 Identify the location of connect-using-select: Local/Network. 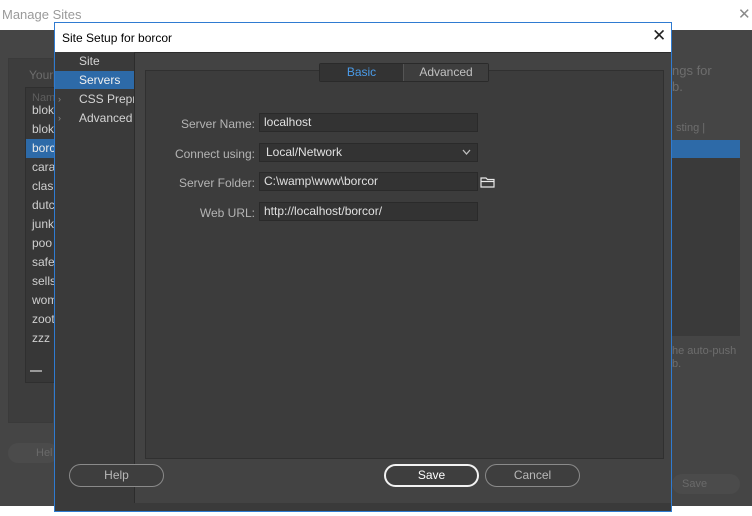
(368, 152).